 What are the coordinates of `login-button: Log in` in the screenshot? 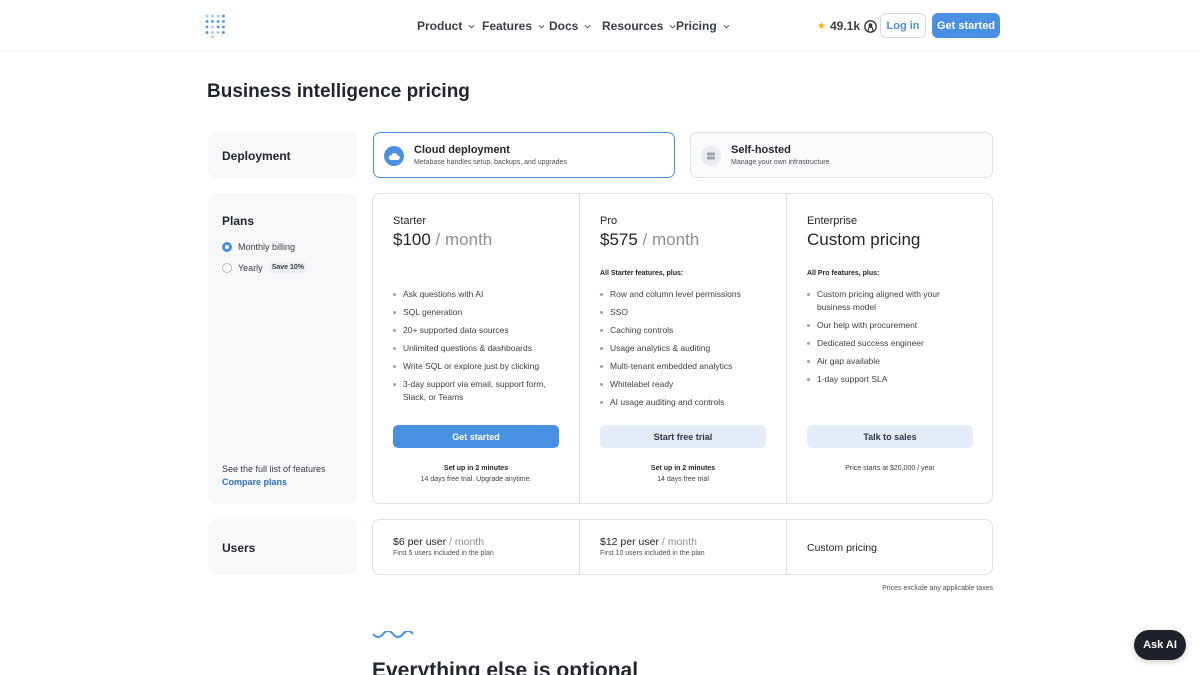 It's located at (903, 25).